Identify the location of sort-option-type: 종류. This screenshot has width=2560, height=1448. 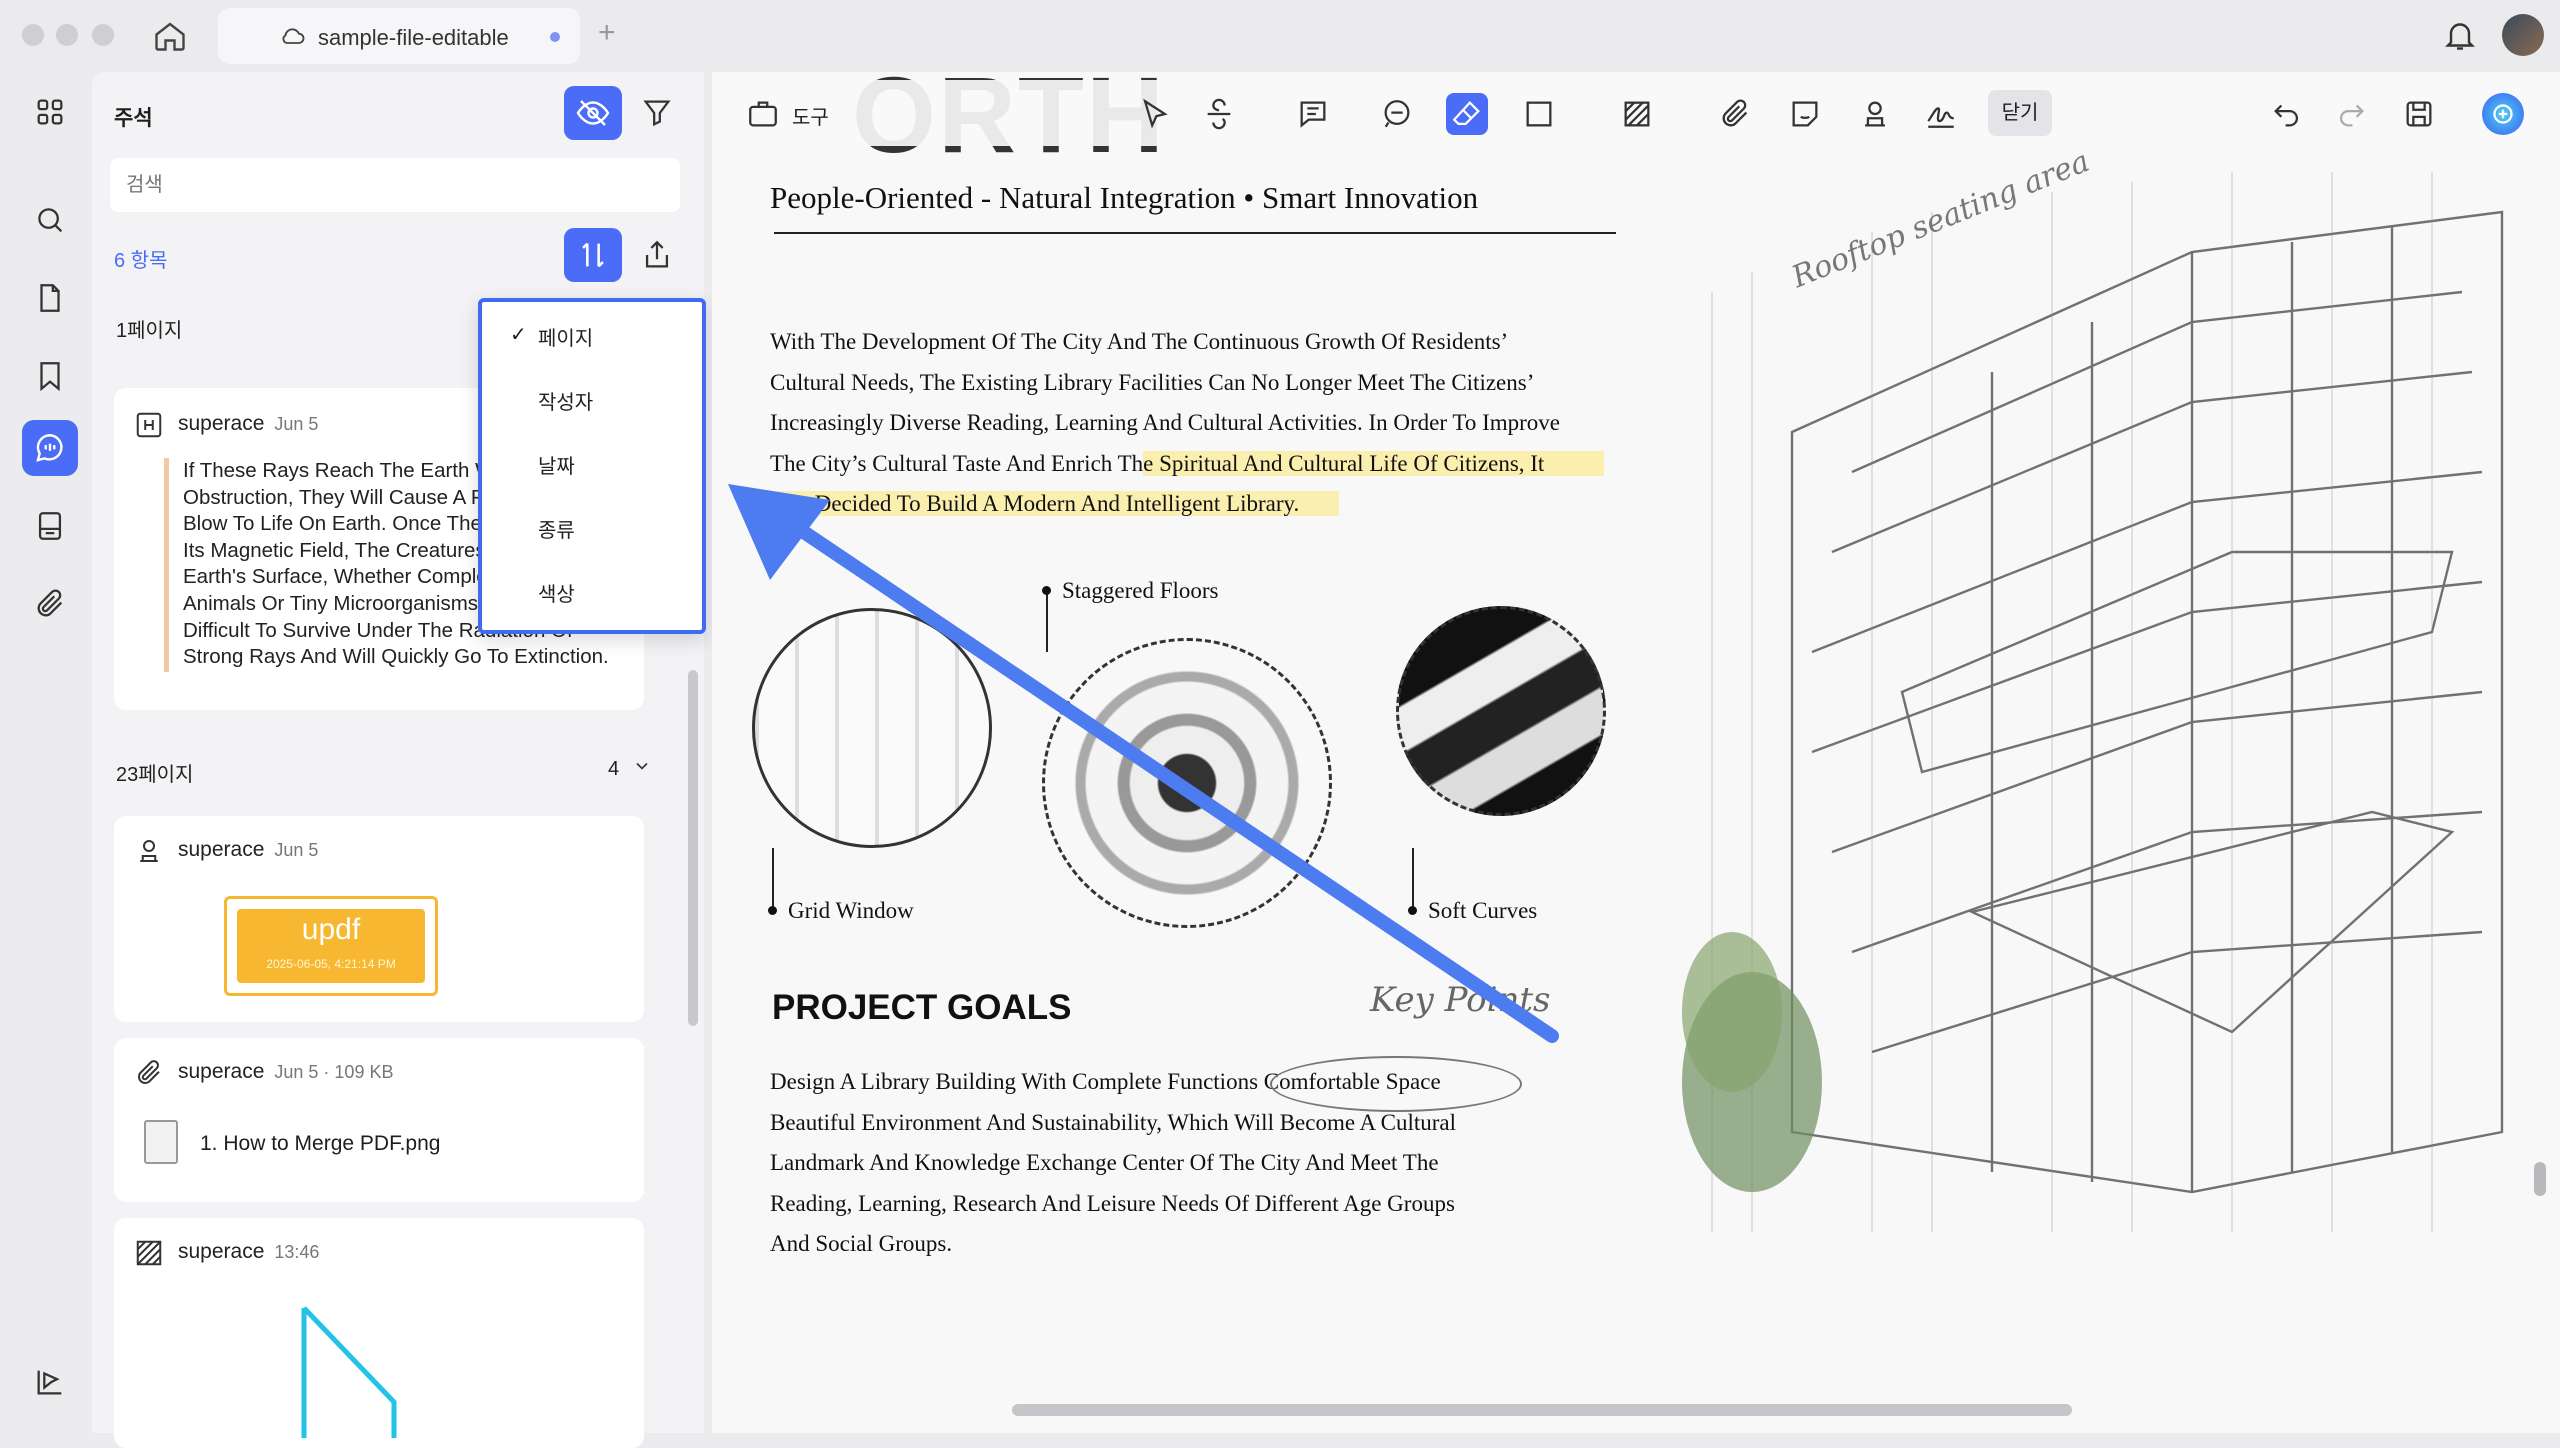
(556, 528).